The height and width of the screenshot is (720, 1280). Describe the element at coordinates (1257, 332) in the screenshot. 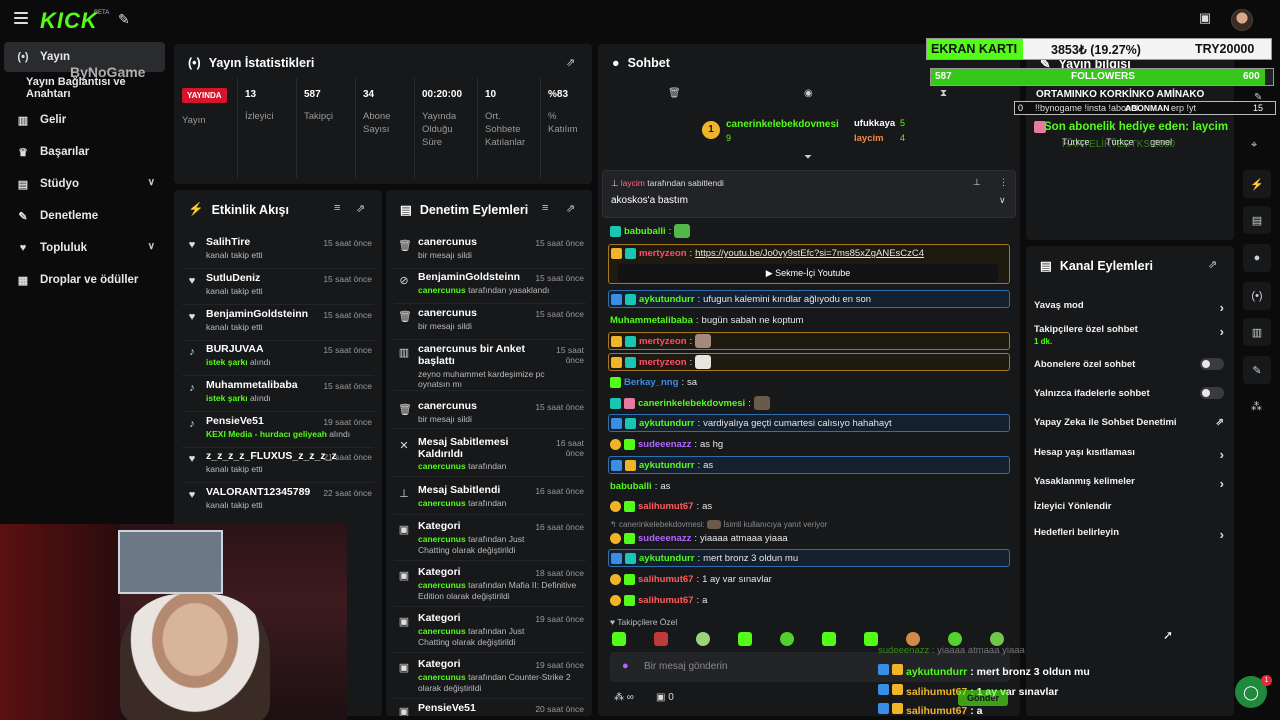

I see `list-icon: ▥` at that location.